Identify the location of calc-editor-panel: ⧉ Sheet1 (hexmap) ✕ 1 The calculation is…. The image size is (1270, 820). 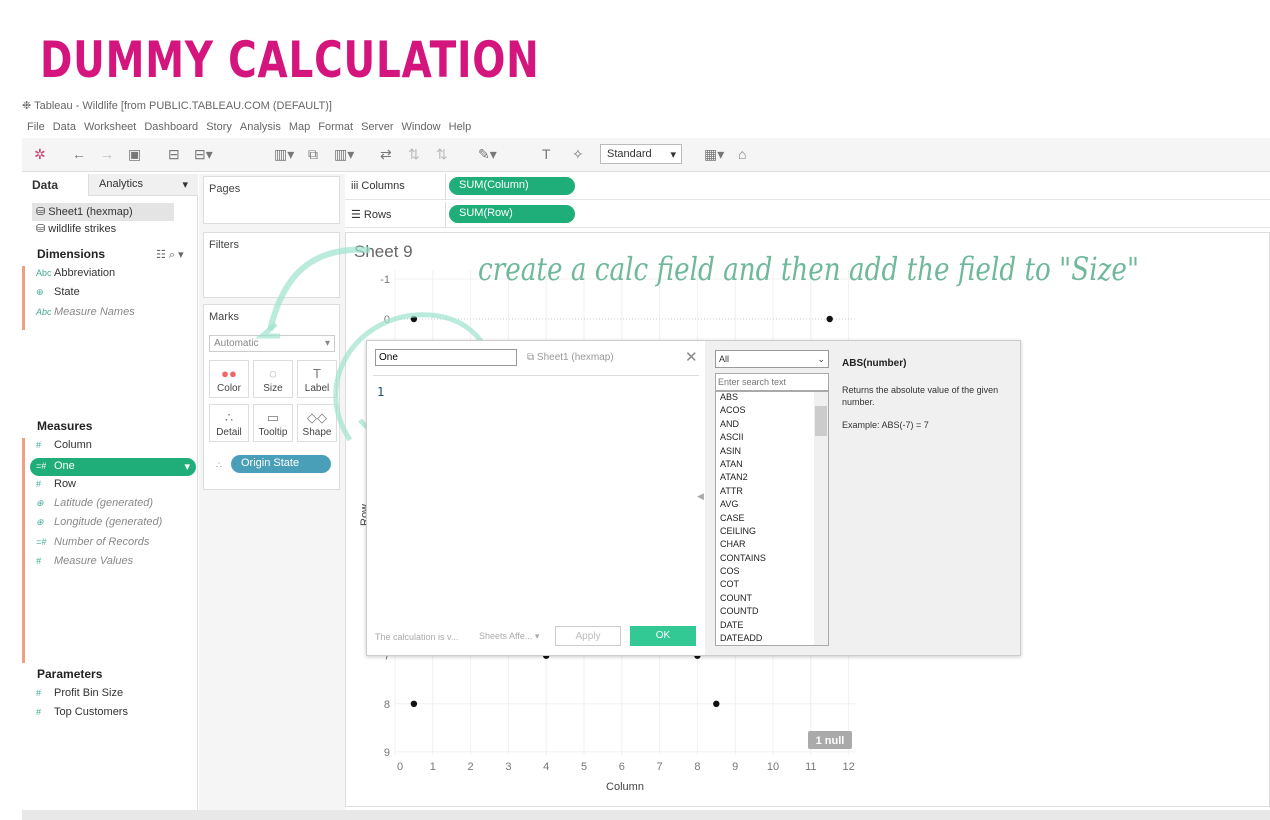
(536, 498).